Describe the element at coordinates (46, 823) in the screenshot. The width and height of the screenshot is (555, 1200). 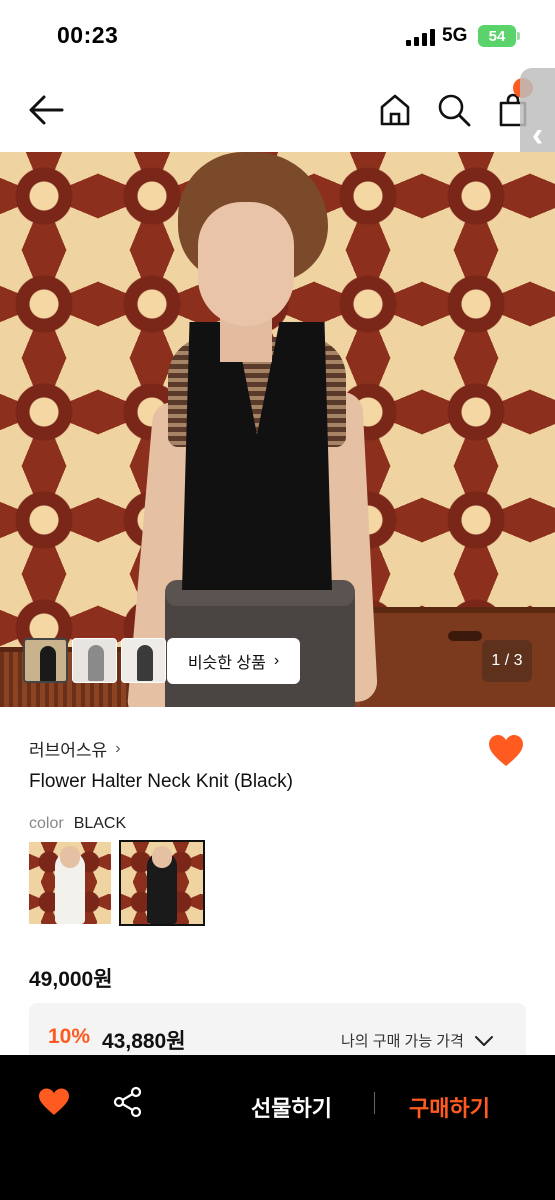
I see `color-label: color` at that location.